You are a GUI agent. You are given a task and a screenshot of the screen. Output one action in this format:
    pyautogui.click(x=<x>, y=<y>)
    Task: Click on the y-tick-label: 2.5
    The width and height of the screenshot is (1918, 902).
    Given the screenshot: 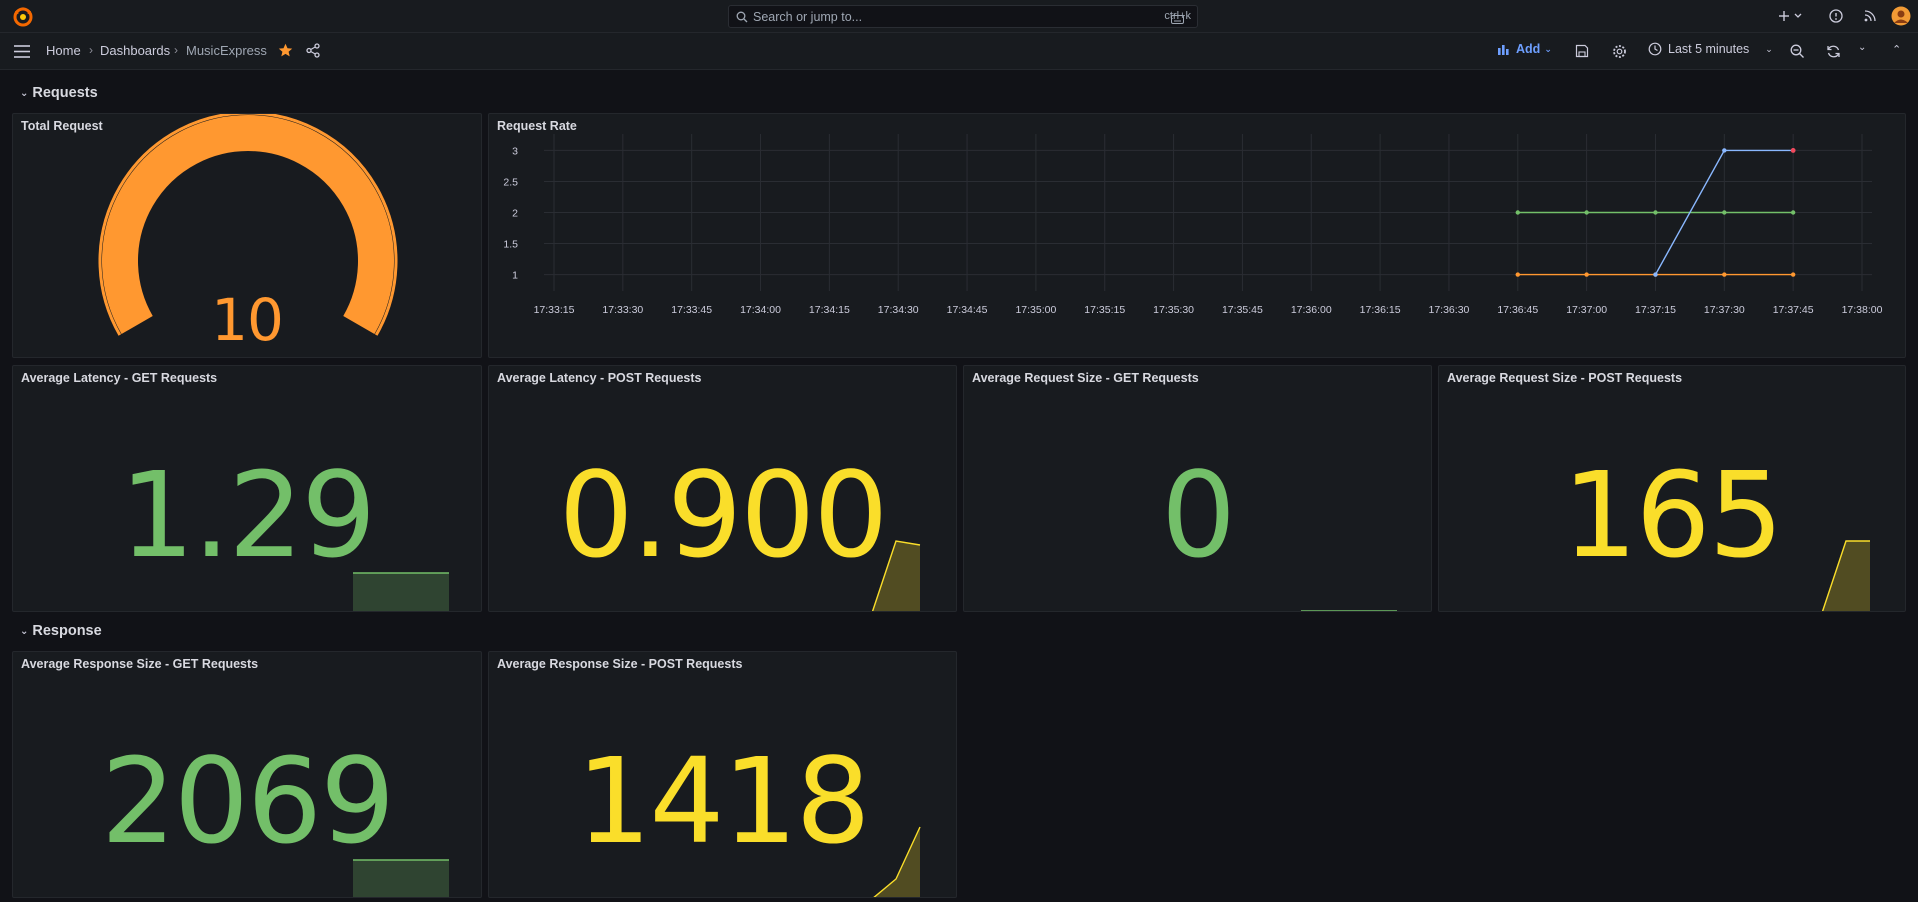 What is the action you would take?
    pyautogui.click(x=510, y=182)
    